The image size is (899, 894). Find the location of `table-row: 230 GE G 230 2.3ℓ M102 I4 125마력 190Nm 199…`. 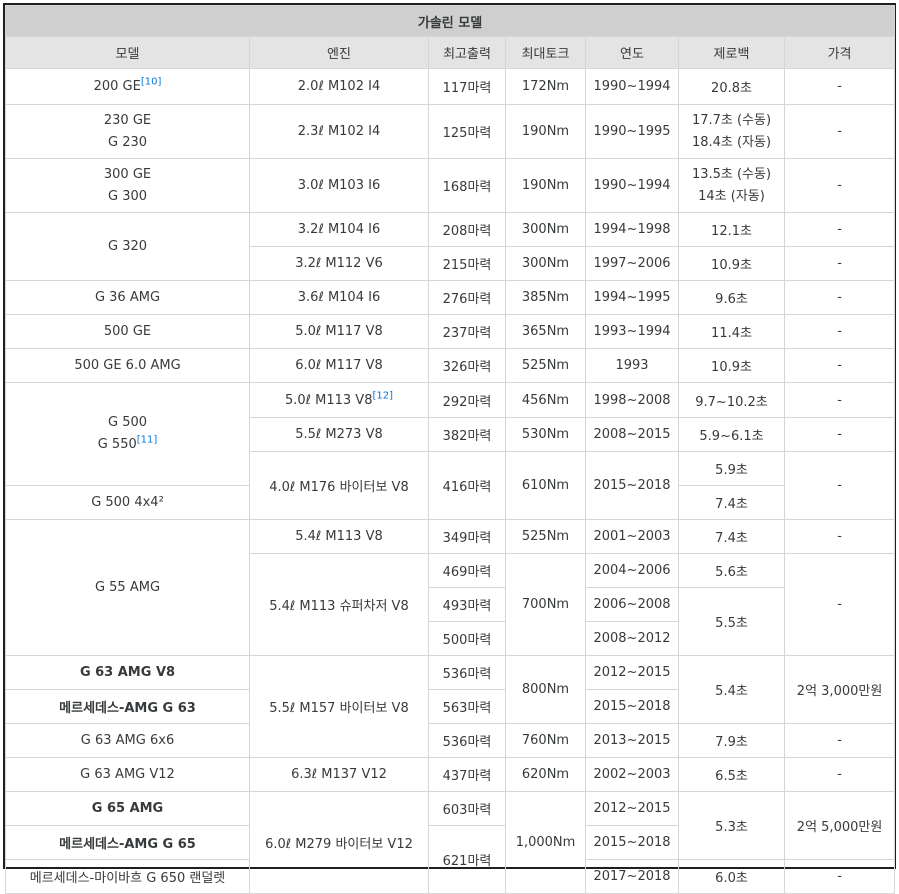

table-row: 230 GE G 230 2.3ℓ M102 I4 125마력 190Nm 199… is located at coordinates (450, 131).